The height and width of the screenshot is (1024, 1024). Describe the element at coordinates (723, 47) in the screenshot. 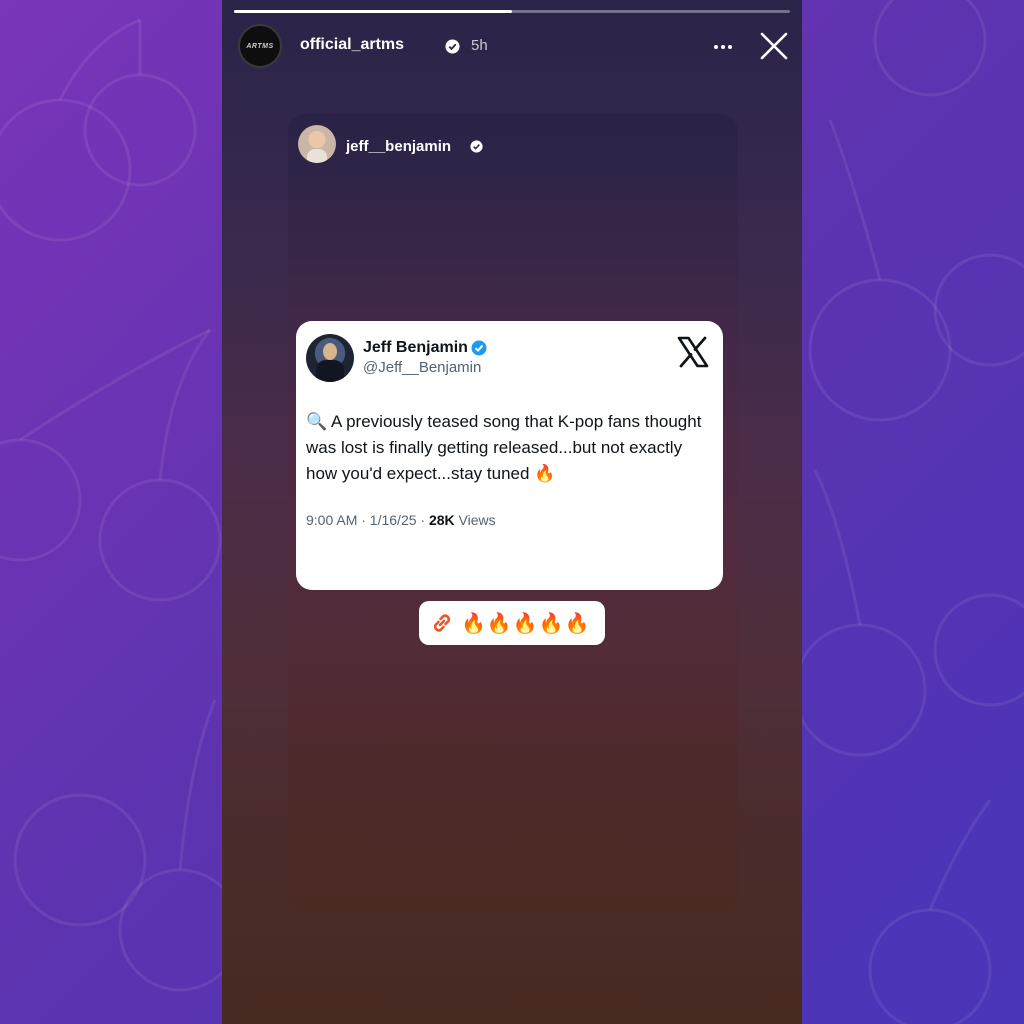

I see `more-icon` at that location.